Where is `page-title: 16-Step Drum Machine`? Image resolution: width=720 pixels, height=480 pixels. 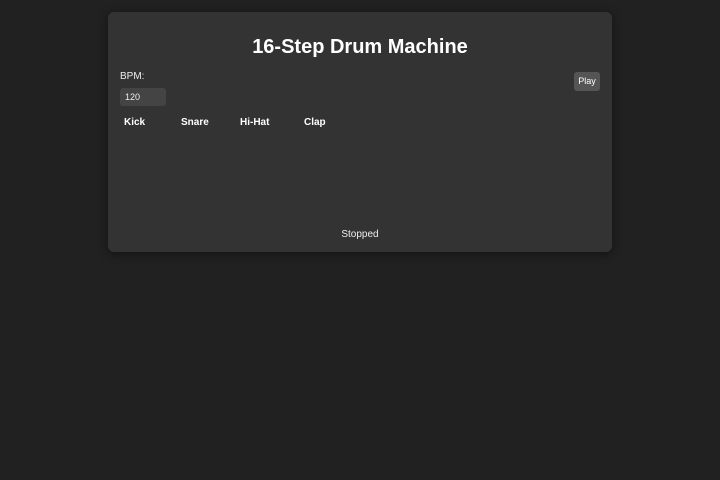 page-title: 16-Step Drum Machine is located at coordinates (360, 47).